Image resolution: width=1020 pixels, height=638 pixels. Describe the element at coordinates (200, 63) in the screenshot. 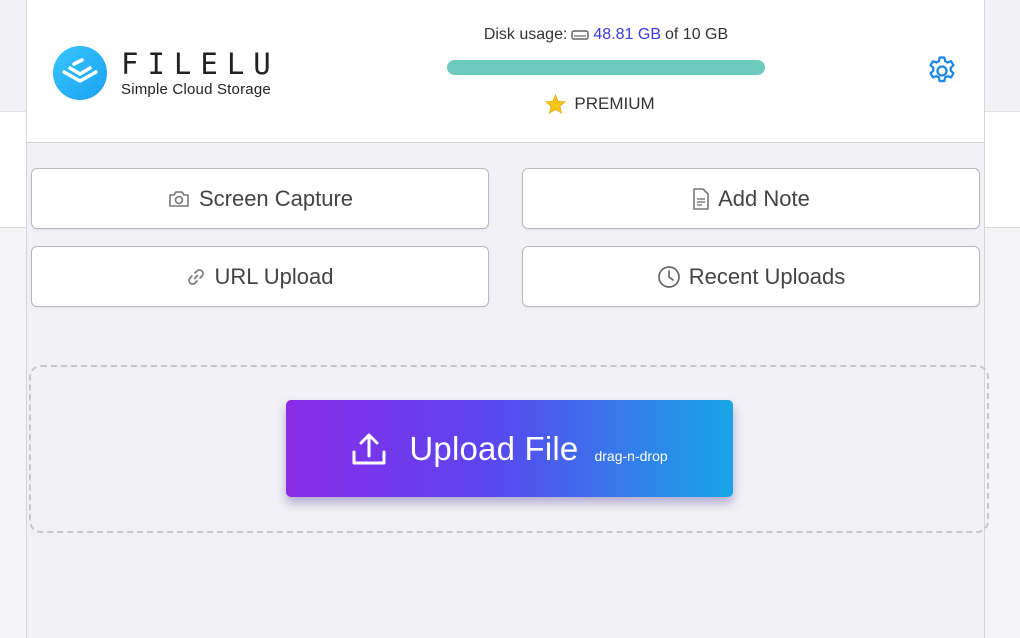

I see `app-name: FILELU` at that location.